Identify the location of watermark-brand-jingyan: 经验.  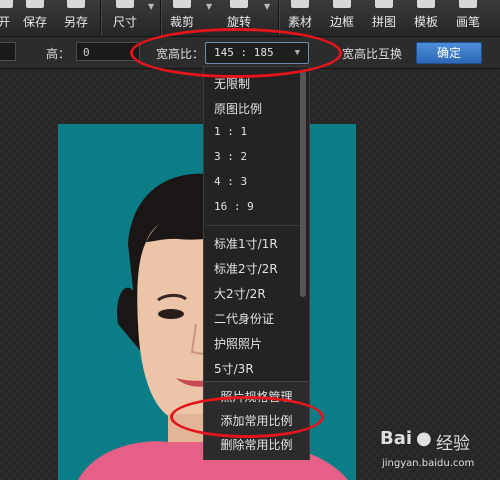
(453, 444).